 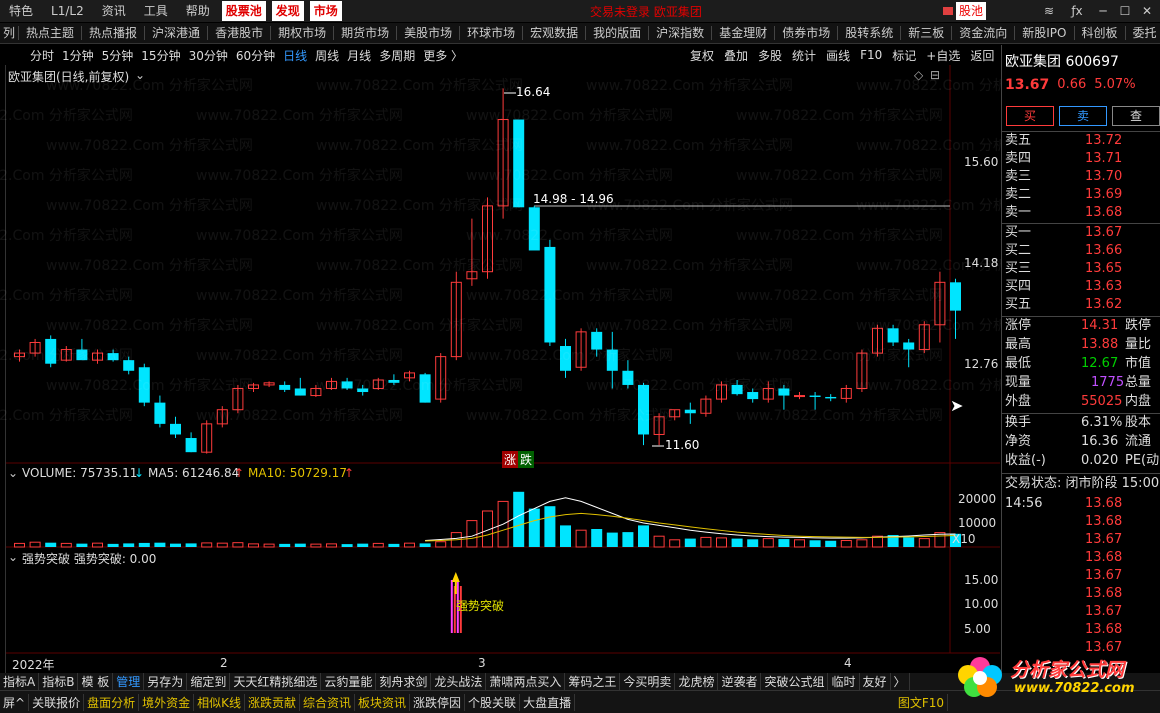 I want to click on menu-news: 资讯, so click(x=114, y=11).